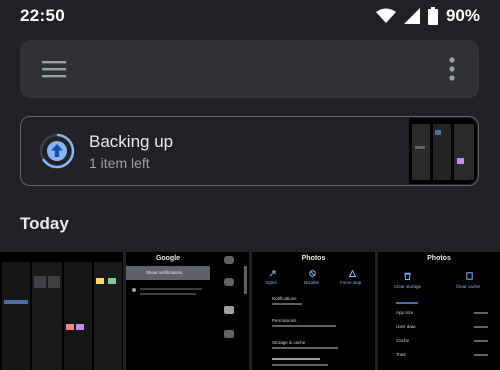 Image resolution: width=500 pixels, height=370 pixels. What do you see at coordinates (44, 223) in the screenshot?
I see `section-header-today: Today` at bounding box center [44, 223].